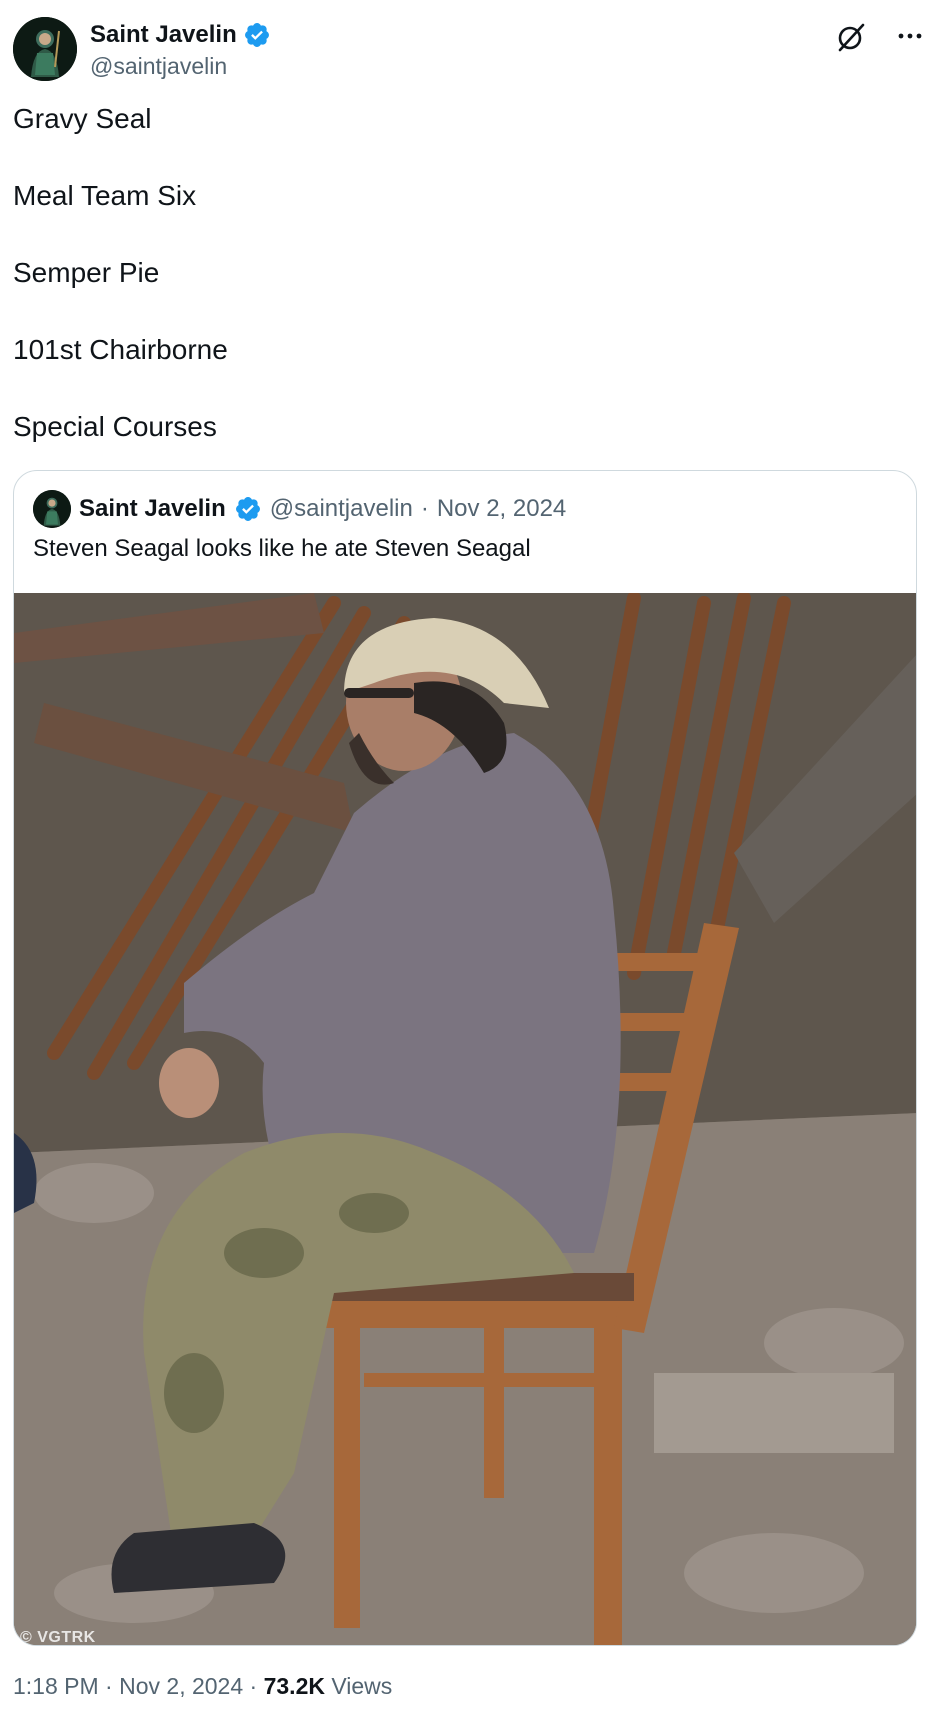 The width and height of the screenshot is (938, 1714). I want to click on author-handle: @saintjavelin, so click(158, 66).